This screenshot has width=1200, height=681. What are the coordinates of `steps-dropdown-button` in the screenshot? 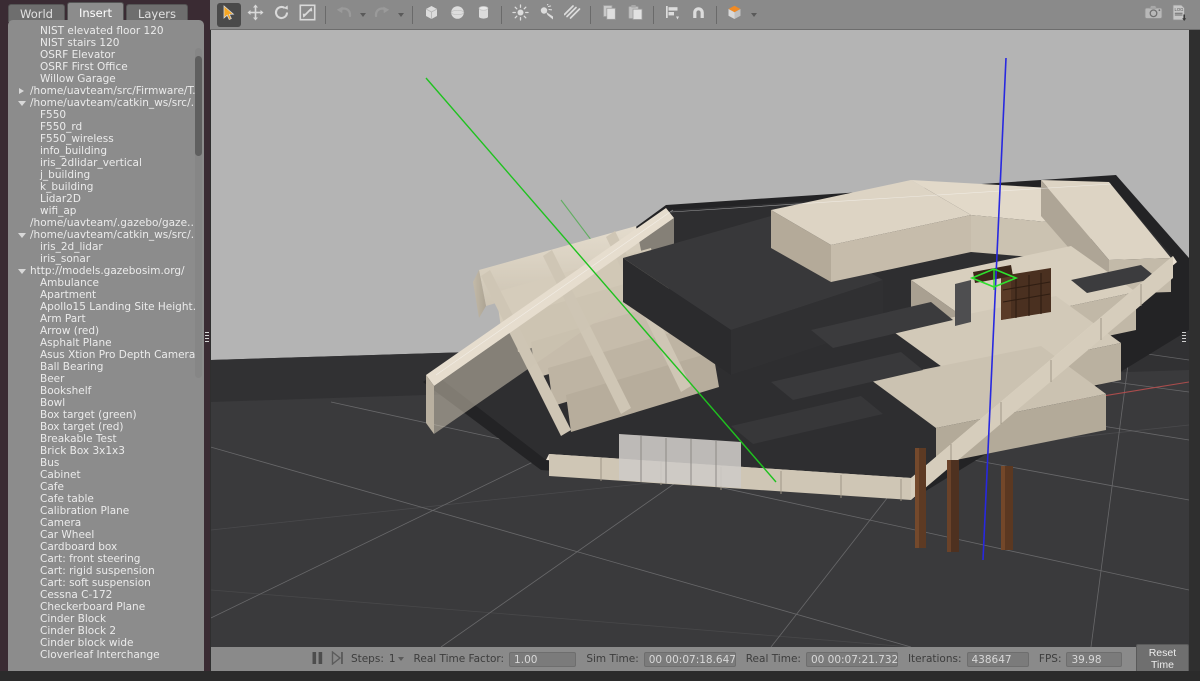 It's located at (401, 659).